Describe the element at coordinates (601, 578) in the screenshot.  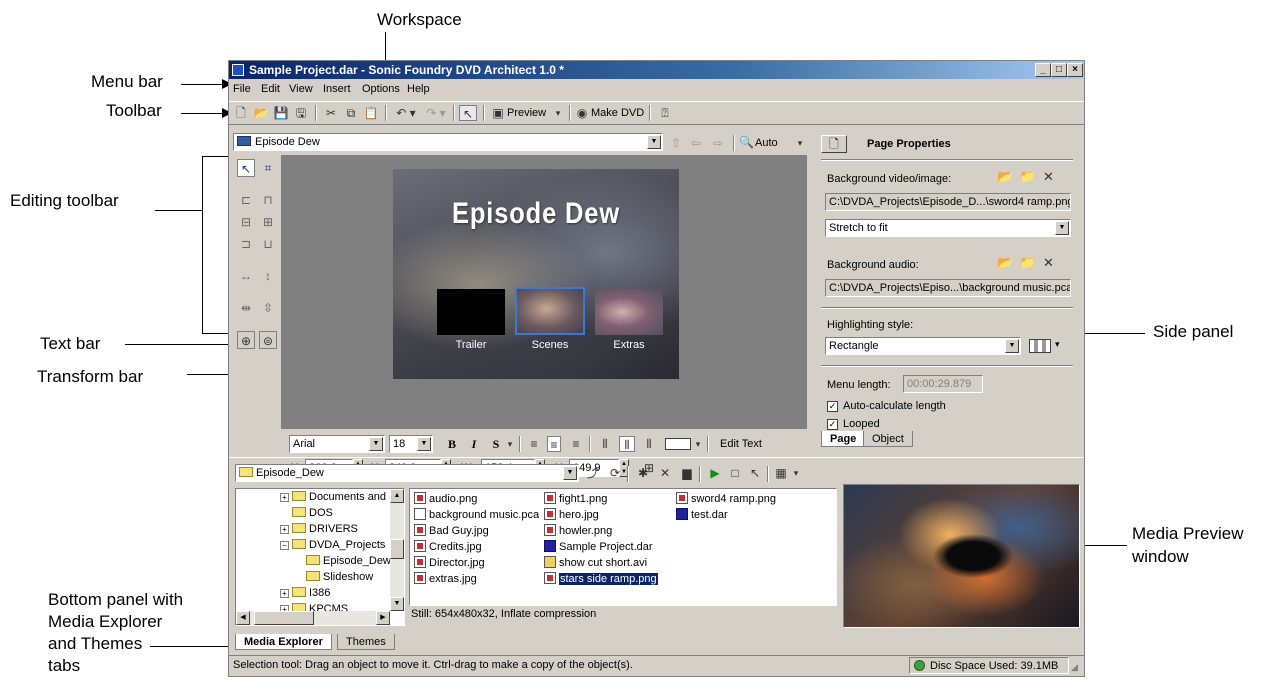
I see `file-item-selected: stars side ramp.png` at that location.